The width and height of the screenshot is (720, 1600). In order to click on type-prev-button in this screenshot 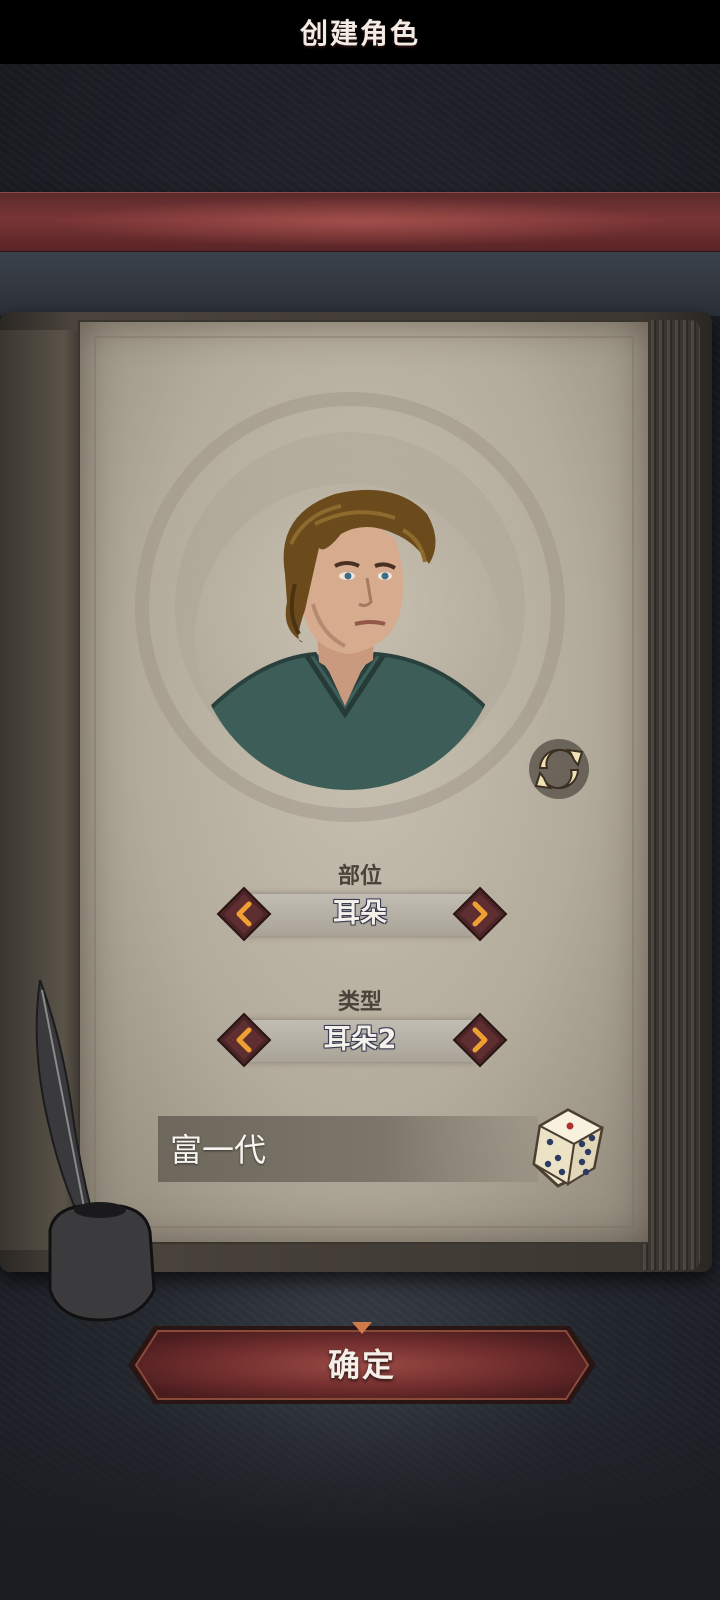, I will do `click(244, 1040)`.